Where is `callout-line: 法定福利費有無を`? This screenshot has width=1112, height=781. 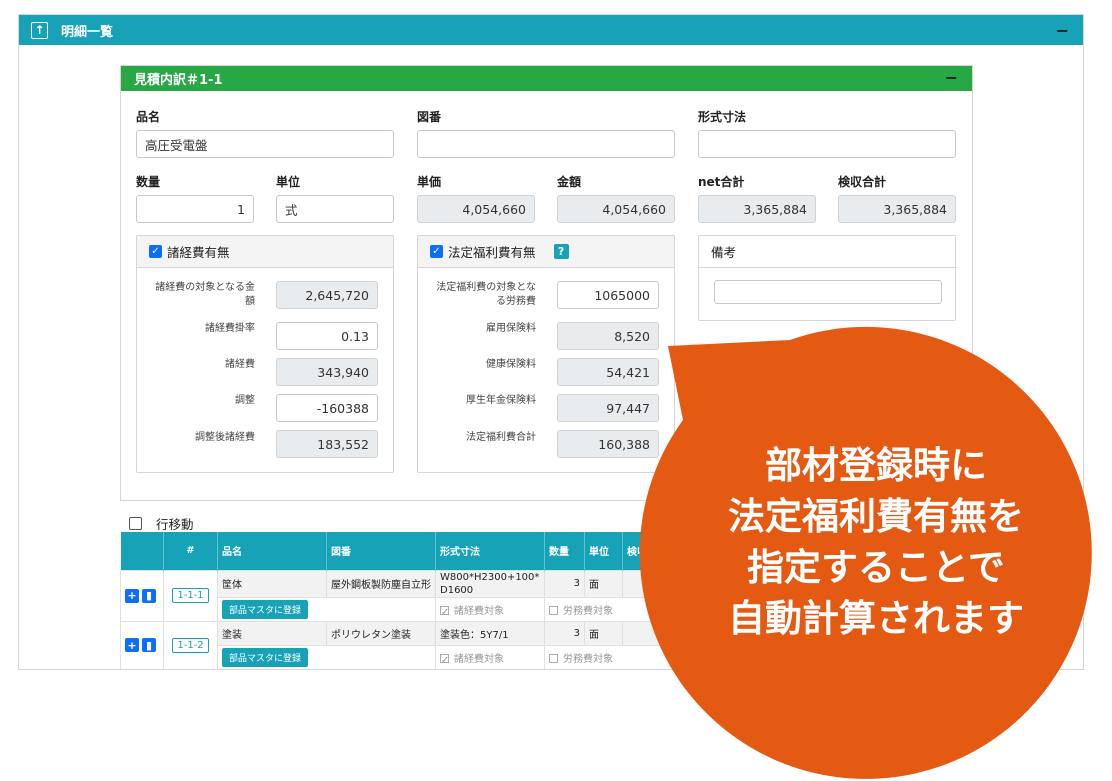
callout-line: 法定福利費有無を is located at coordinates (876, 516).